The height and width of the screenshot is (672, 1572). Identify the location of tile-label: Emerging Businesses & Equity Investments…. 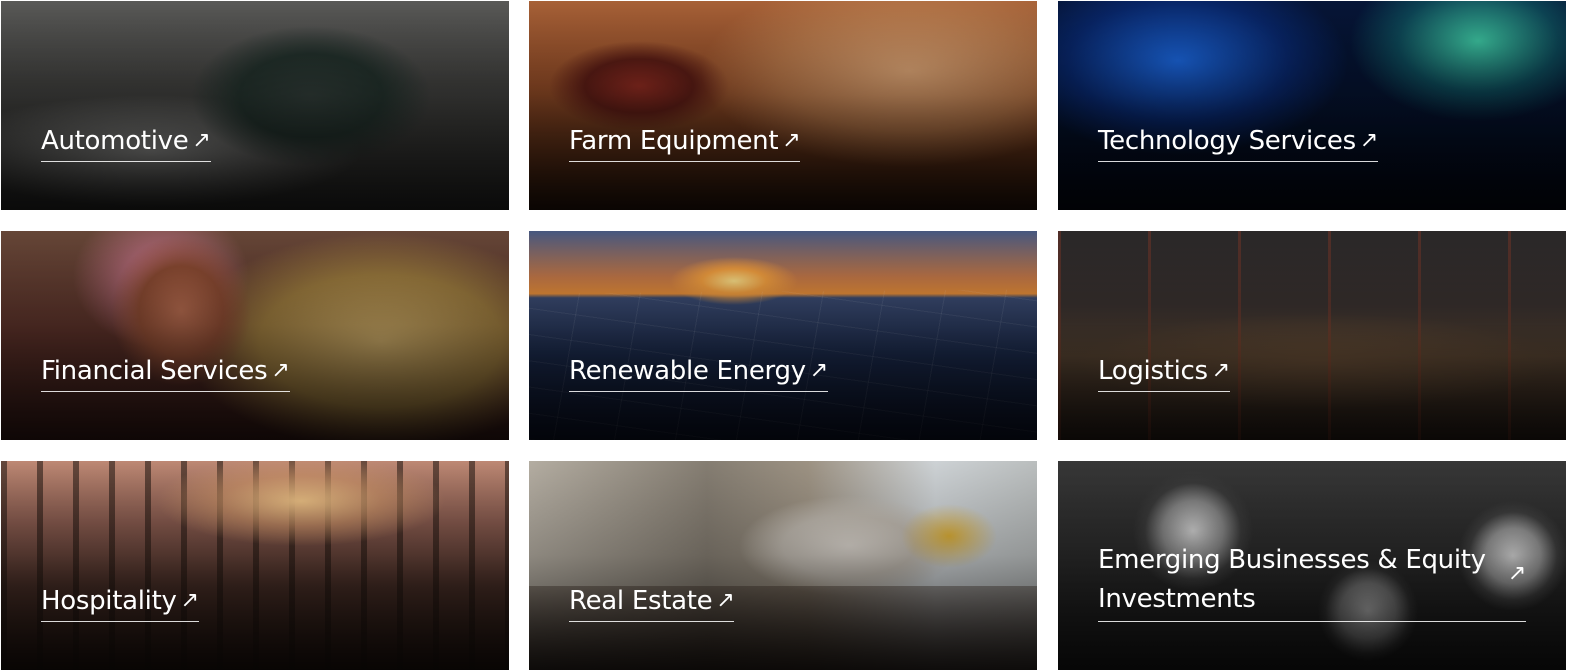
(1312, 581).